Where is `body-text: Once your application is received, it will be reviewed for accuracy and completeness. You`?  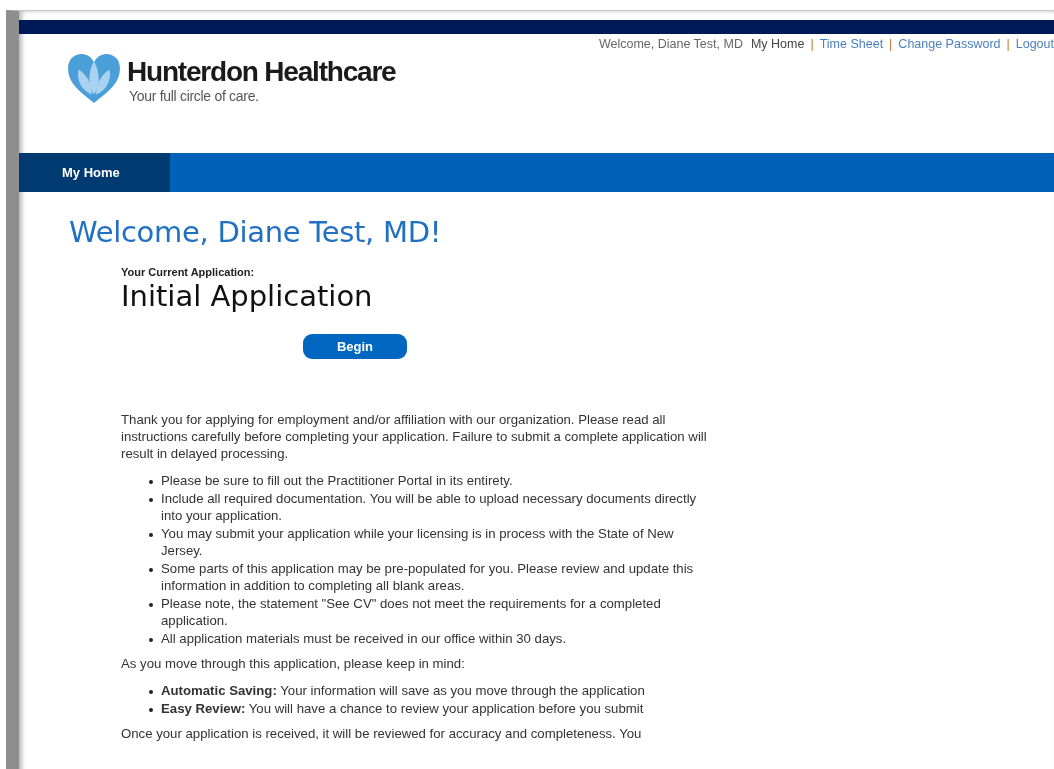 body-text: Once your application is received, it will be reviewed for accuracy and completeness. You is located at coordinates (382, 733).